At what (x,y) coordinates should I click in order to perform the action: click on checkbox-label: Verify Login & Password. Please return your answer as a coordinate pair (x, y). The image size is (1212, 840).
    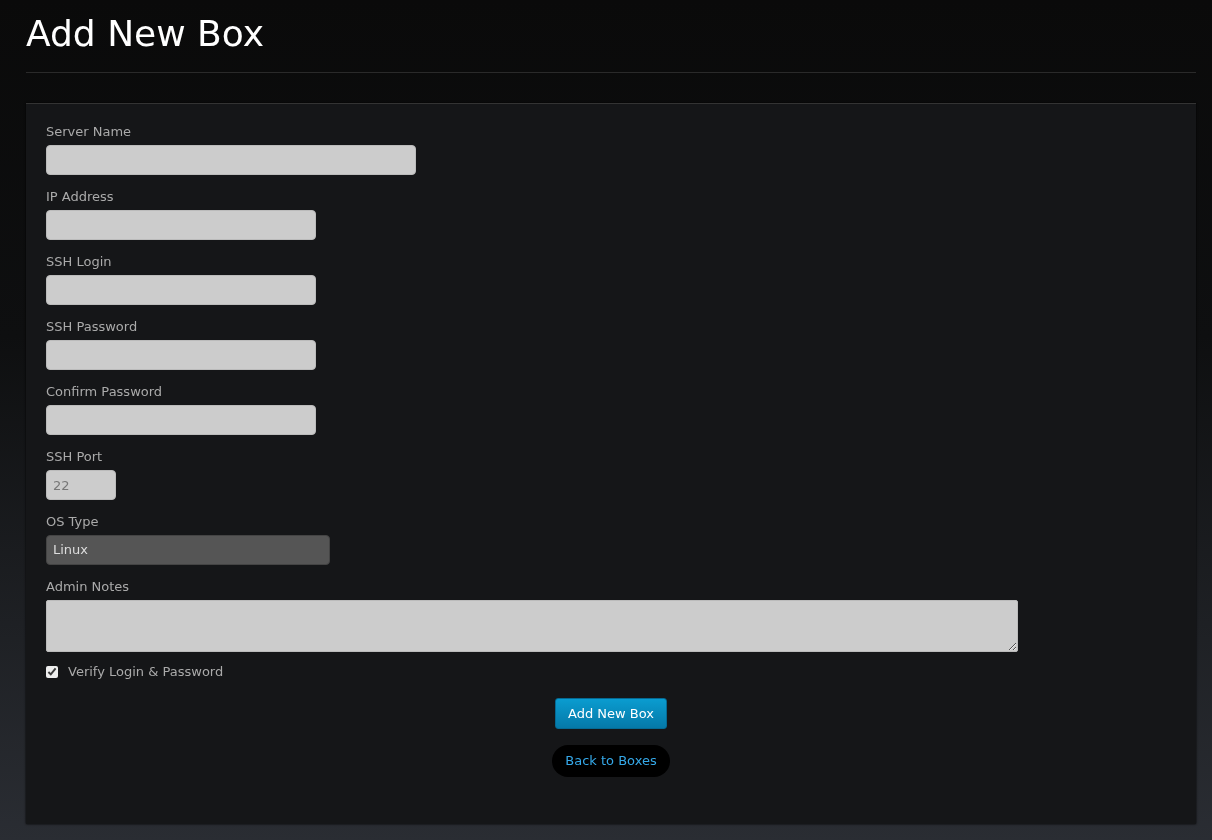
    Looking at the image, I should click on (146, 672).